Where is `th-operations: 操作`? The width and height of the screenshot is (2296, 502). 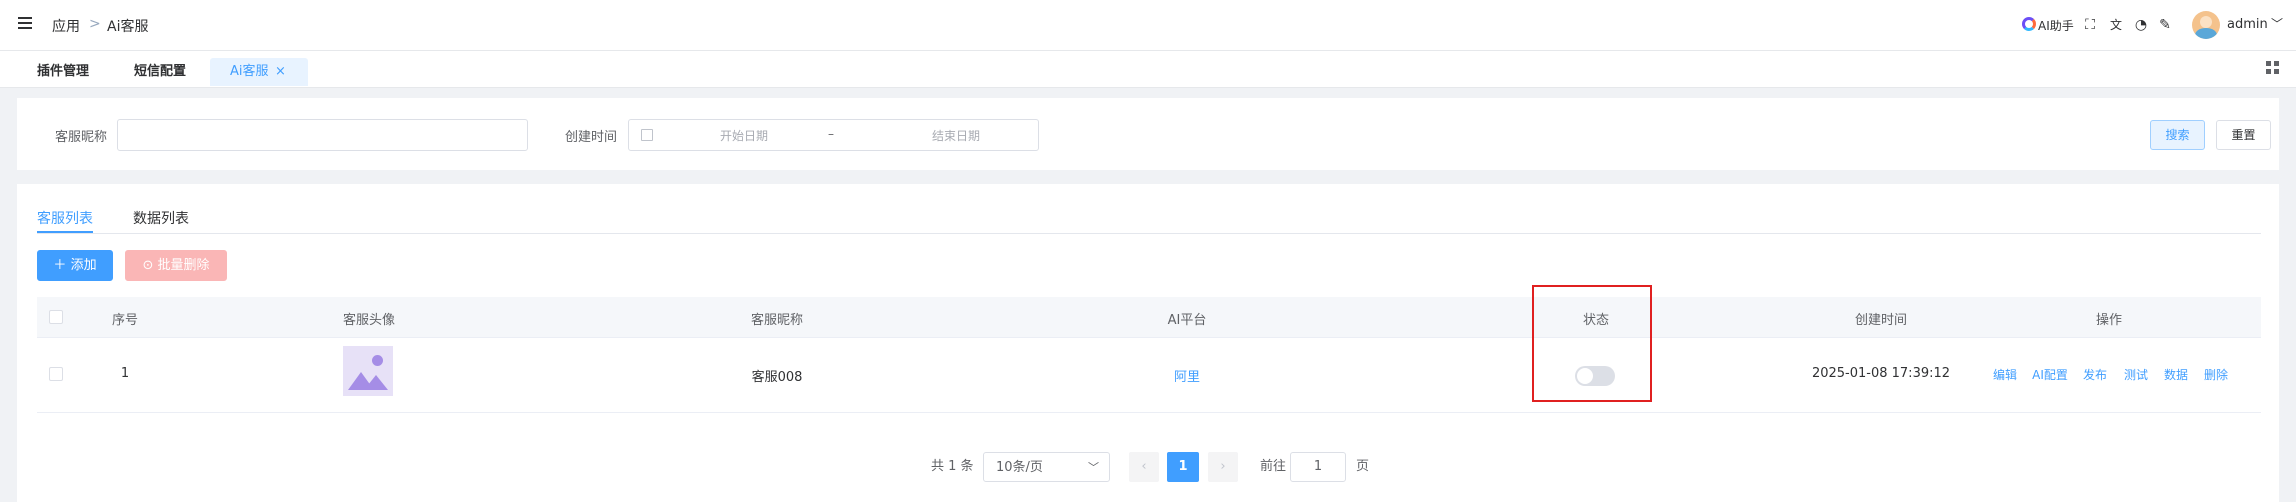 th-operations: 操作 is located at coordinates (2109, 320).